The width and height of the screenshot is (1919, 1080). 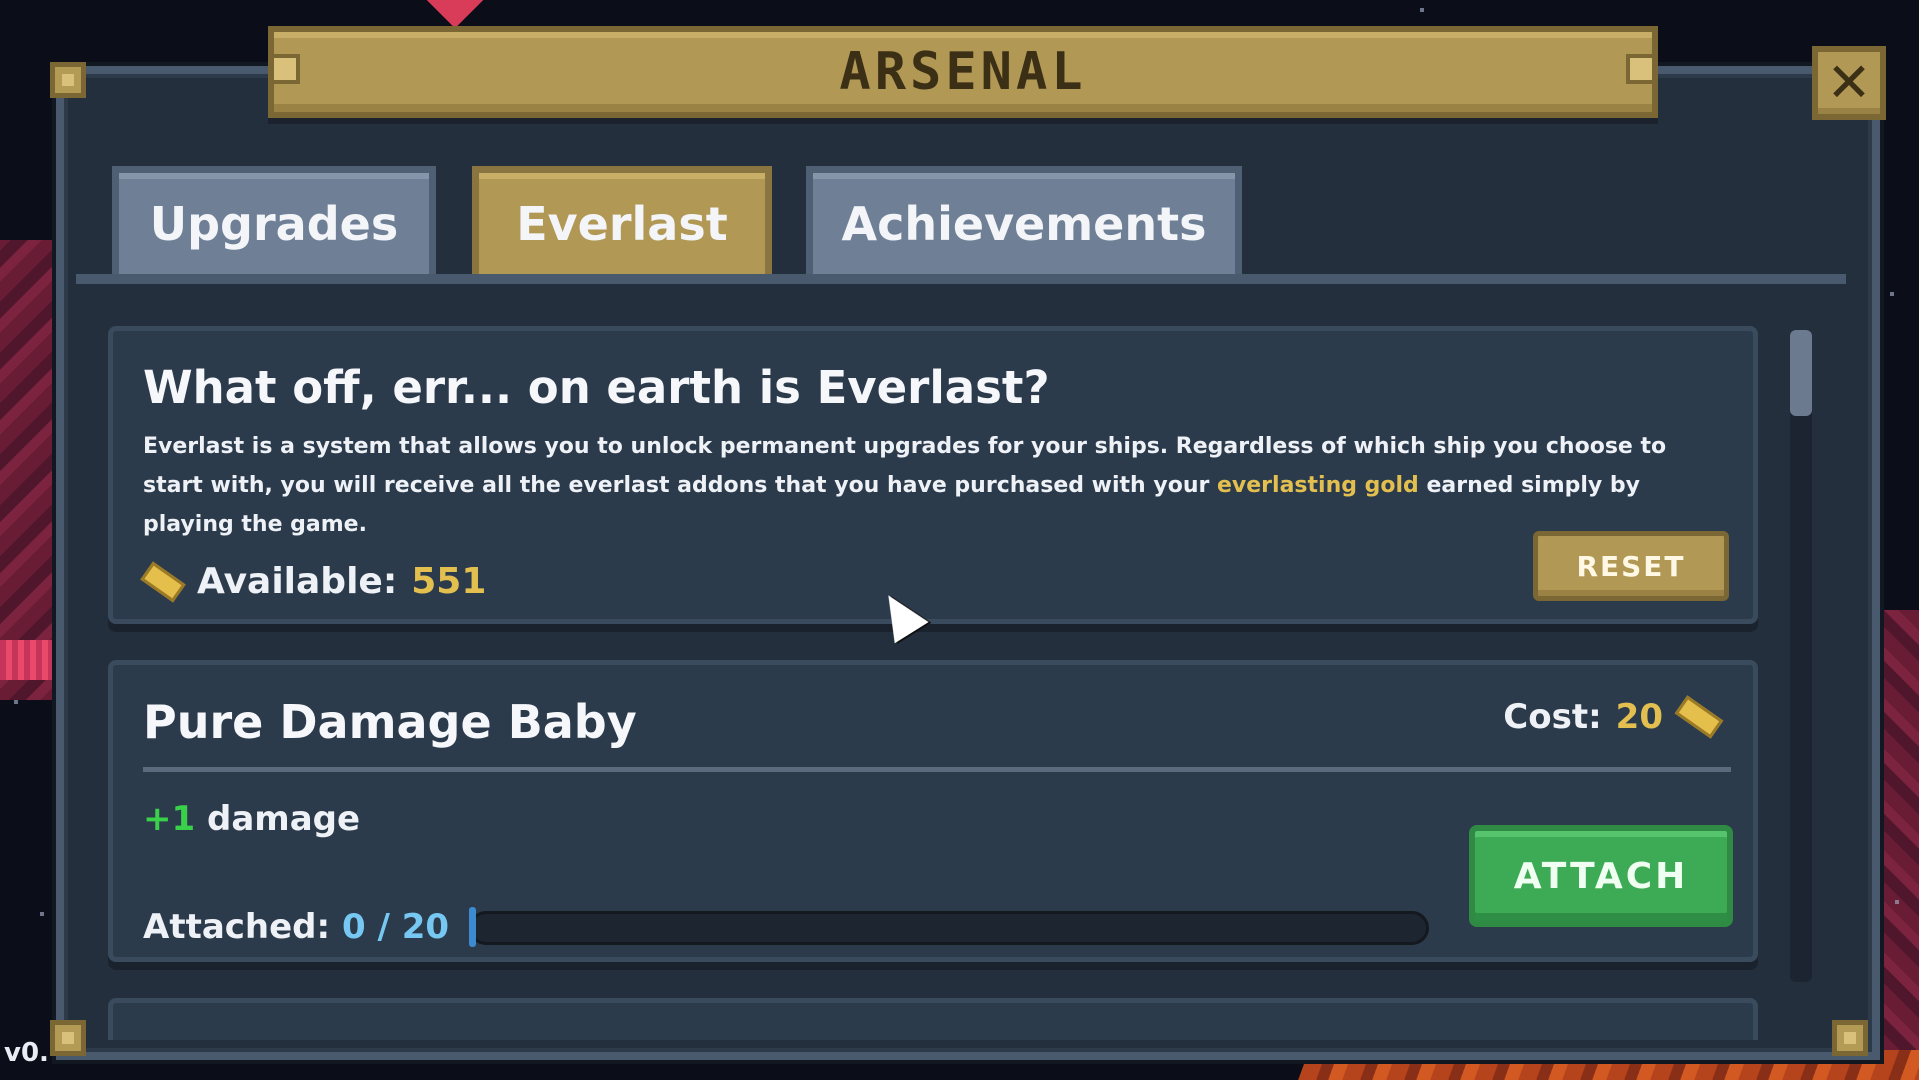 I want to click on tab-label: Achievements, so click(x=1024, y=223).